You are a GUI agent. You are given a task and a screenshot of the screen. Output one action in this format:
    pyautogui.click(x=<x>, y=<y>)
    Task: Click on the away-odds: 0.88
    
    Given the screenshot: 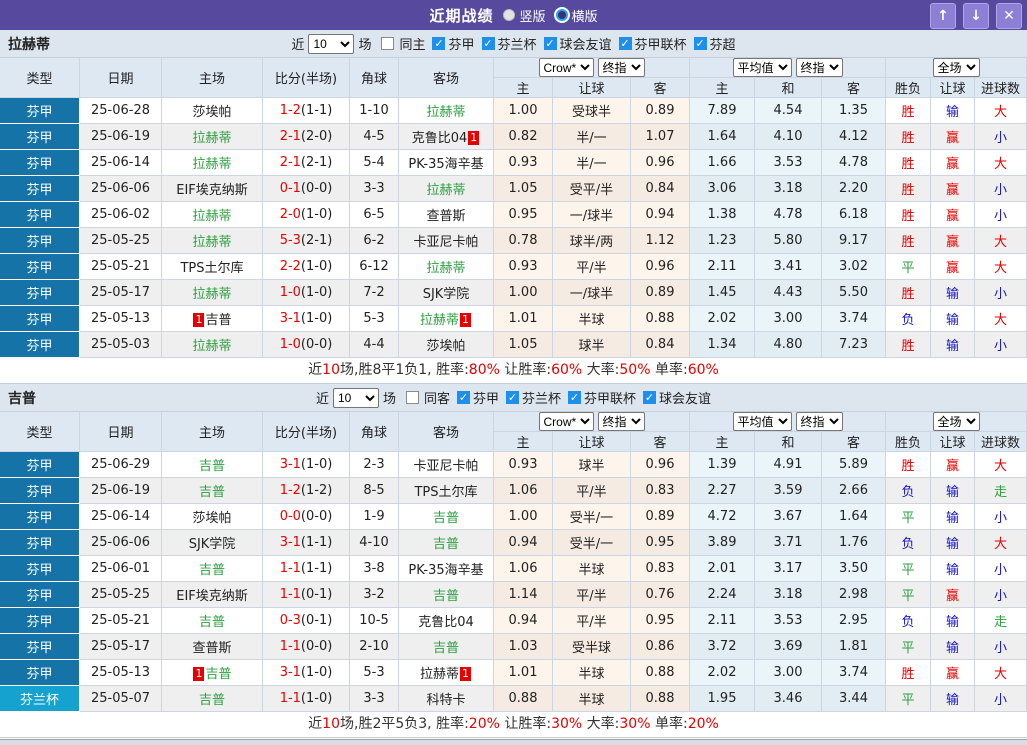 What is the action you would take?
    pyautogui.click(x=660, y=673)
    